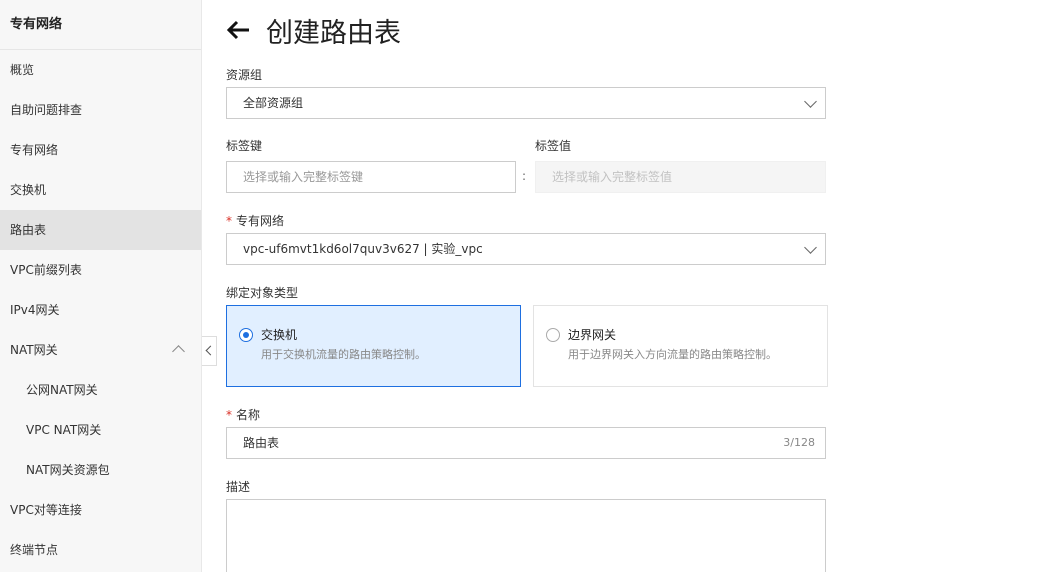  I want to click on sidebar-item-public-nat: 公网NAT网关, so click(100, 390).